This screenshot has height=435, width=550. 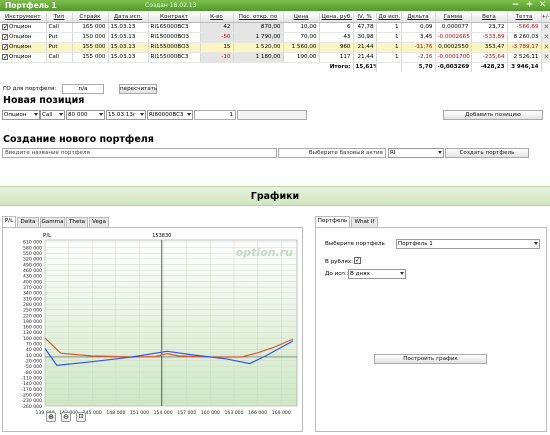 What do you see at coordinates (258, 18) in the screenshot?
I see `col-header: Пос. откр. по` at bounding box center [258, 18].